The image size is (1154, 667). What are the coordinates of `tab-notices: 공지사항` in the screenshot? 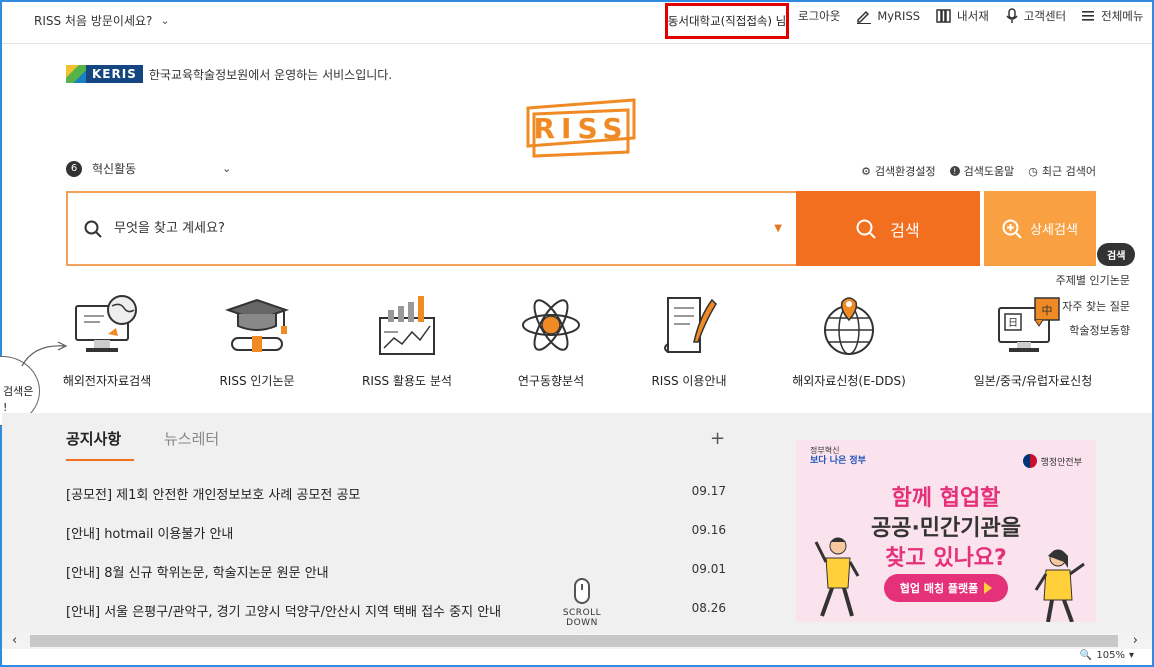 It's located at (100, 444).